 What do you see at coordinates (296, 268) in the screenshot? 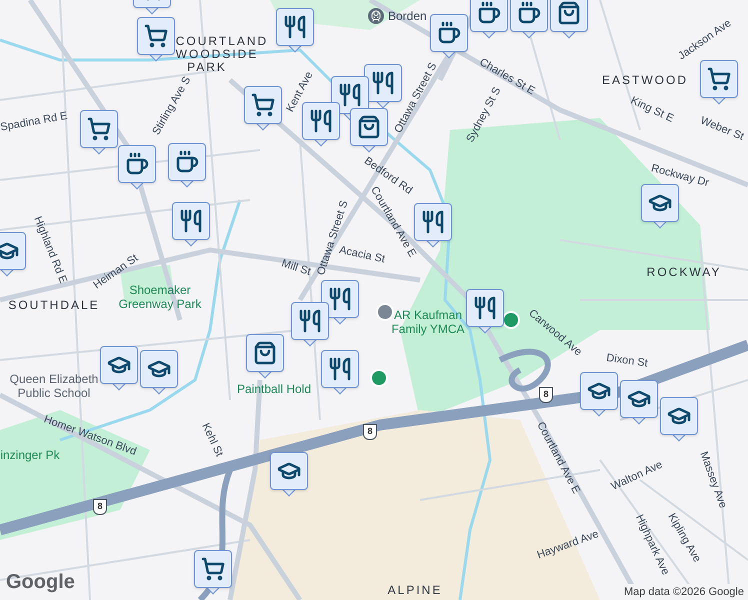
I see `street-label: Mill St` at bounding box center [296, 268].